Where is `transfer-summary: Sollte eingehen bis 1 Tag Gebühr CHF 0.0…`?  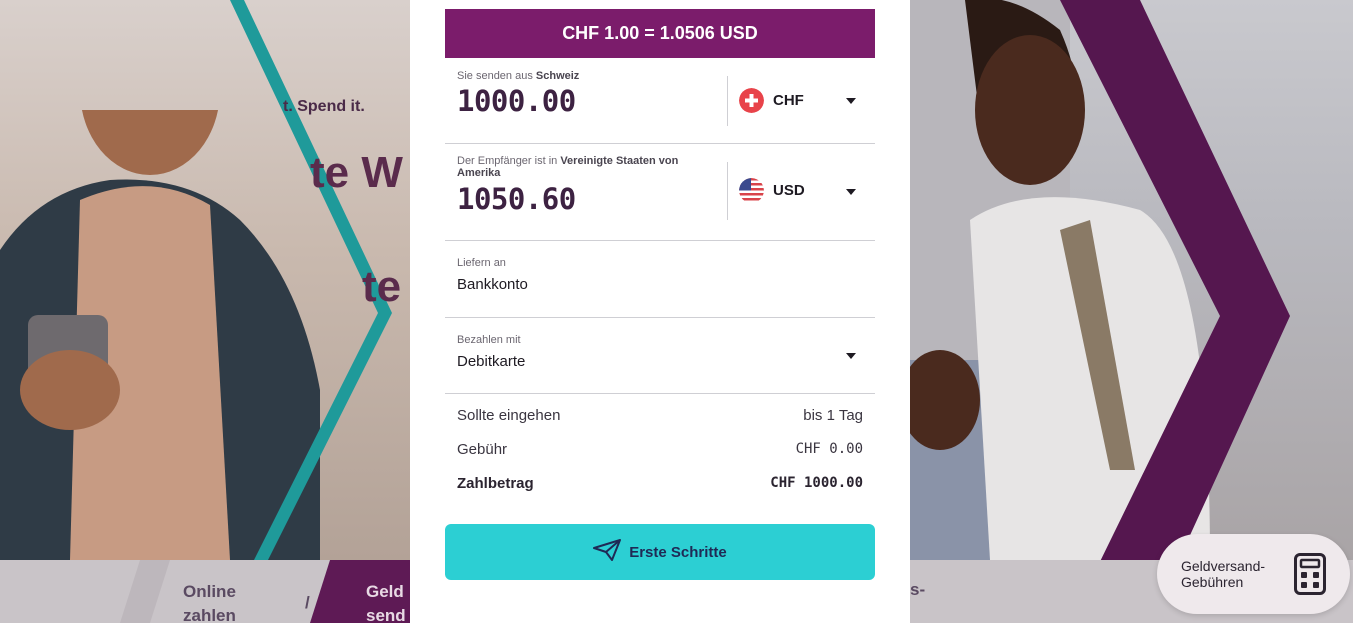 transfer-summary: Sollte eingehen bis 1 Tag Gebühr CHF 0.0… is located at coordinates (660, 449).